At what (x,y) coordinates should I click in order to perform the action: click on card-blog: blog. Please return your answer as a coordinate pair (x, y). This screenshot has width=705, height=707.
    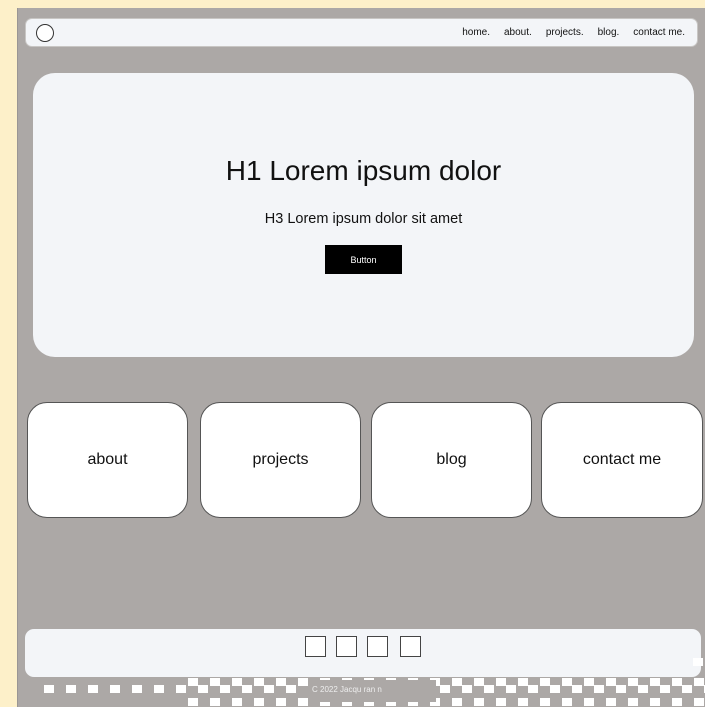
    Looking at the image, I should click on (451, 460).